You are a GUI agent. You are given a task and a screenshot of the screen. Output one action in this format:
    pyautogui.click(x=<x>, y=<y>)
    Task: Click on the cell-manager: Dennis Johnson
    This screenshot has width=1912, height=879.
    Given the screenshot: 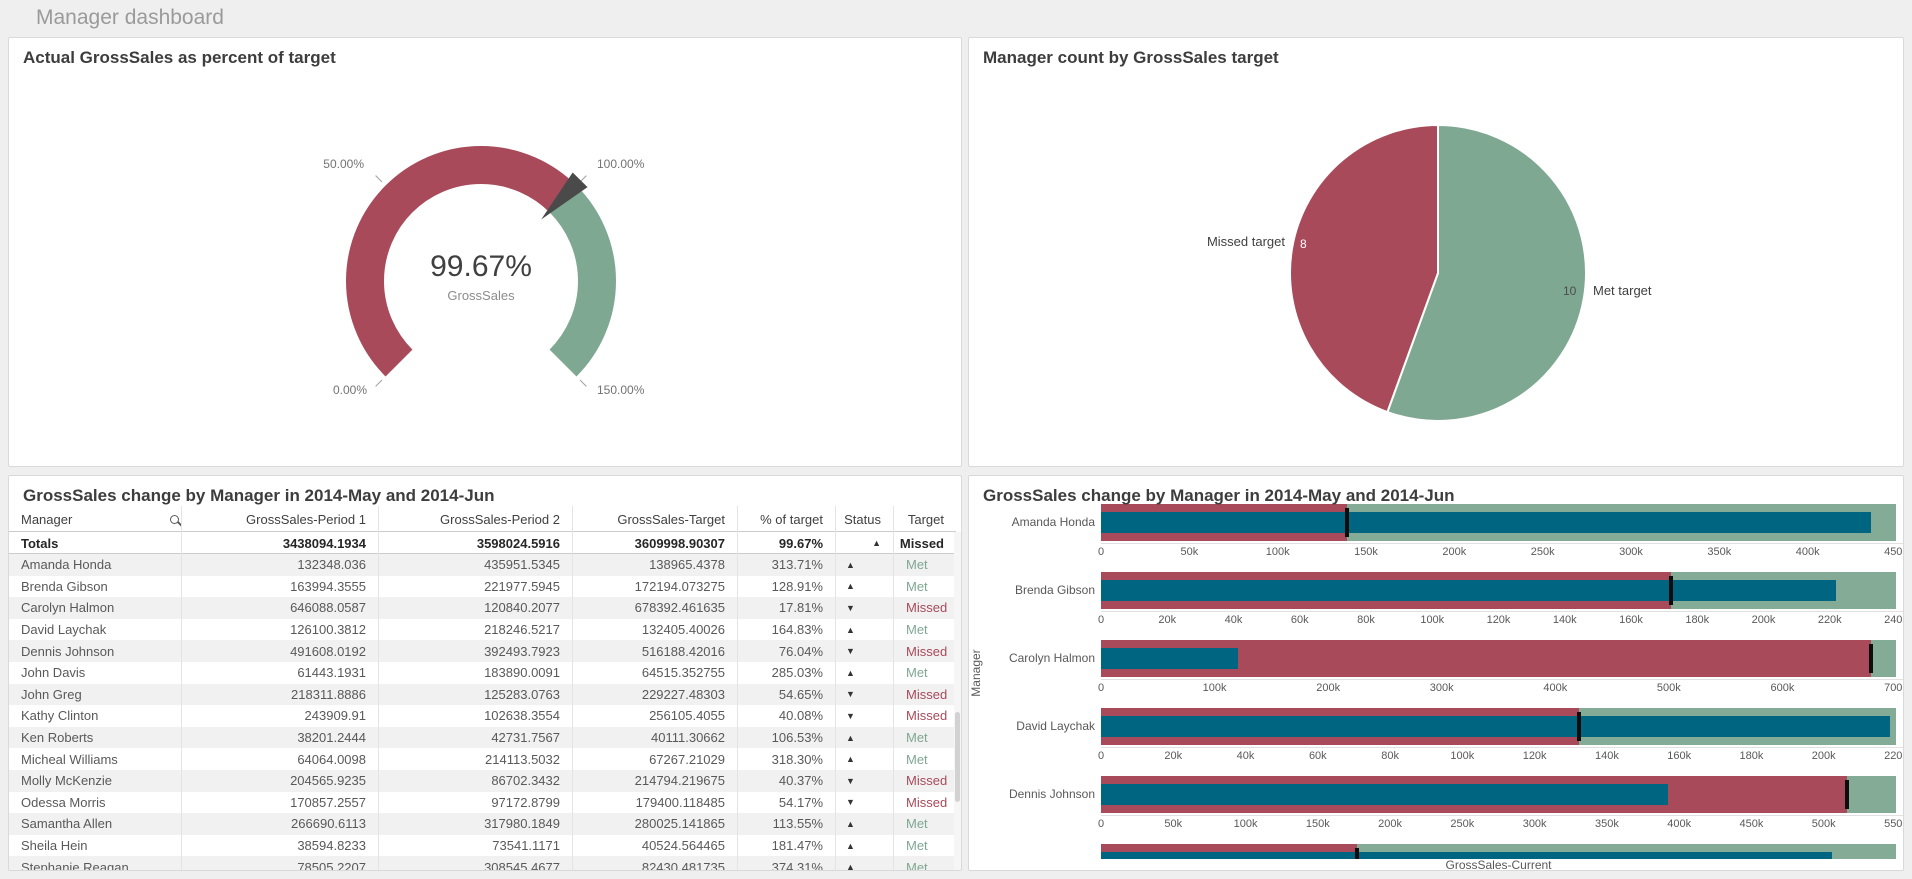 What is the action you would take?
    pyautogui.click(x=95, y=651)
    